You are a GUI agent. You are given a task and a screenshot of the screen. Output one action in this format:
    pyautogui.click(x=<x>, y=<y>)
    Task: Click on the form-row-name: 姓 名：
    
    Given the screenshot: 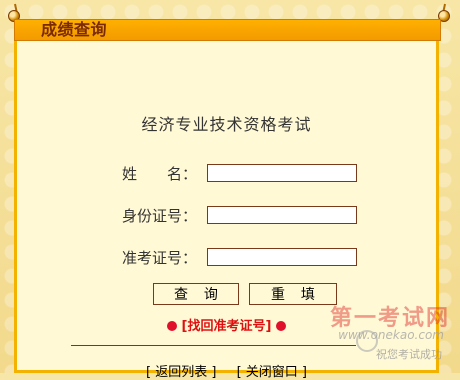 What is the action you would take?
    pyautogui.click(x=226, y=174)
    